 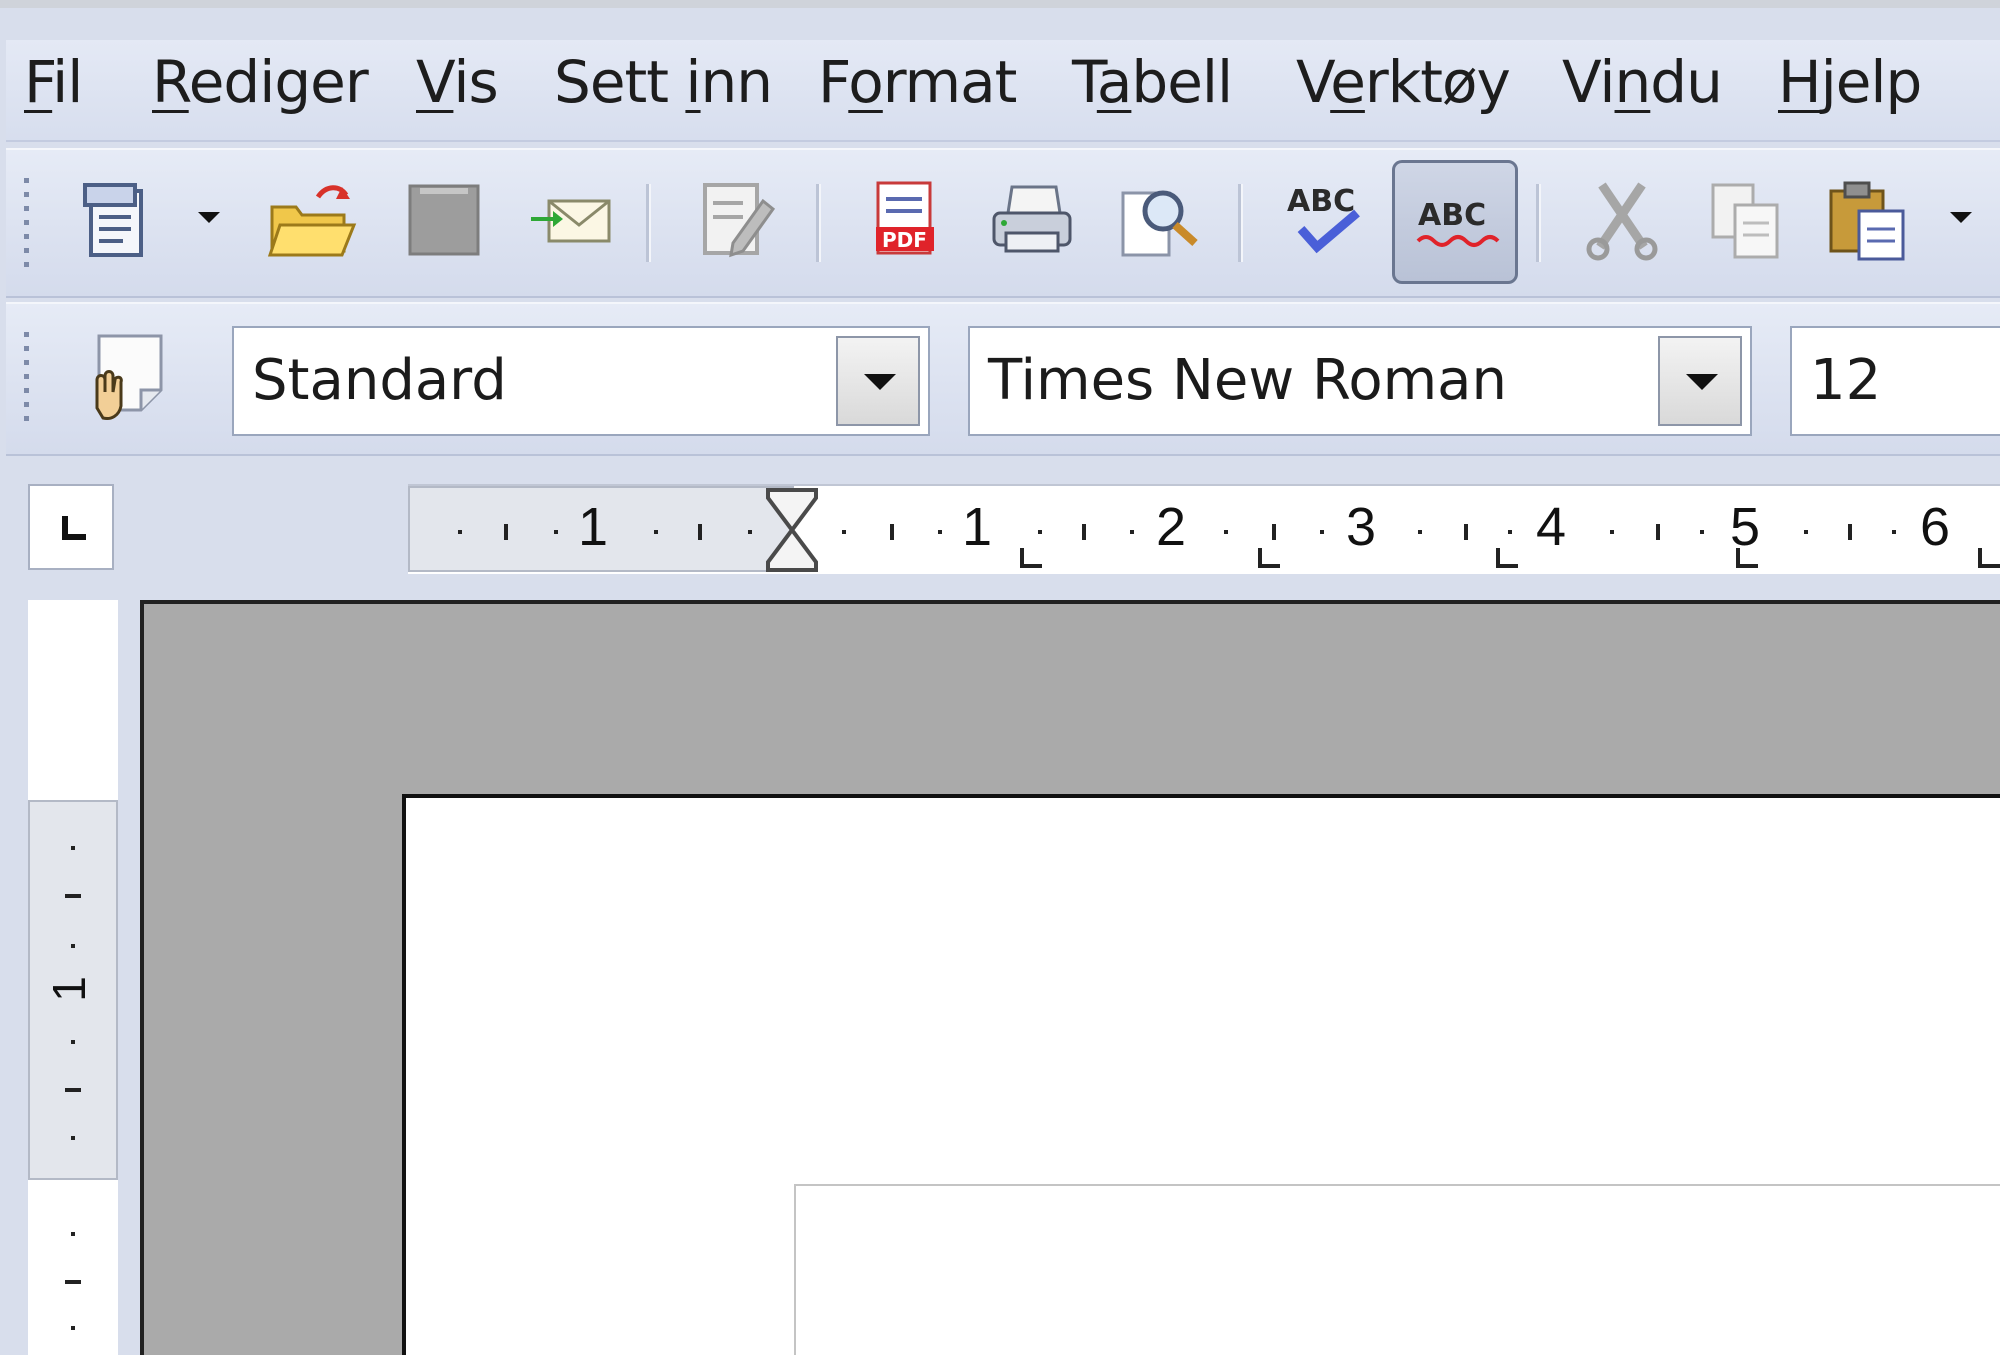 I want to click on vertical-ruler-label: 1, so click(x=68, y=989).